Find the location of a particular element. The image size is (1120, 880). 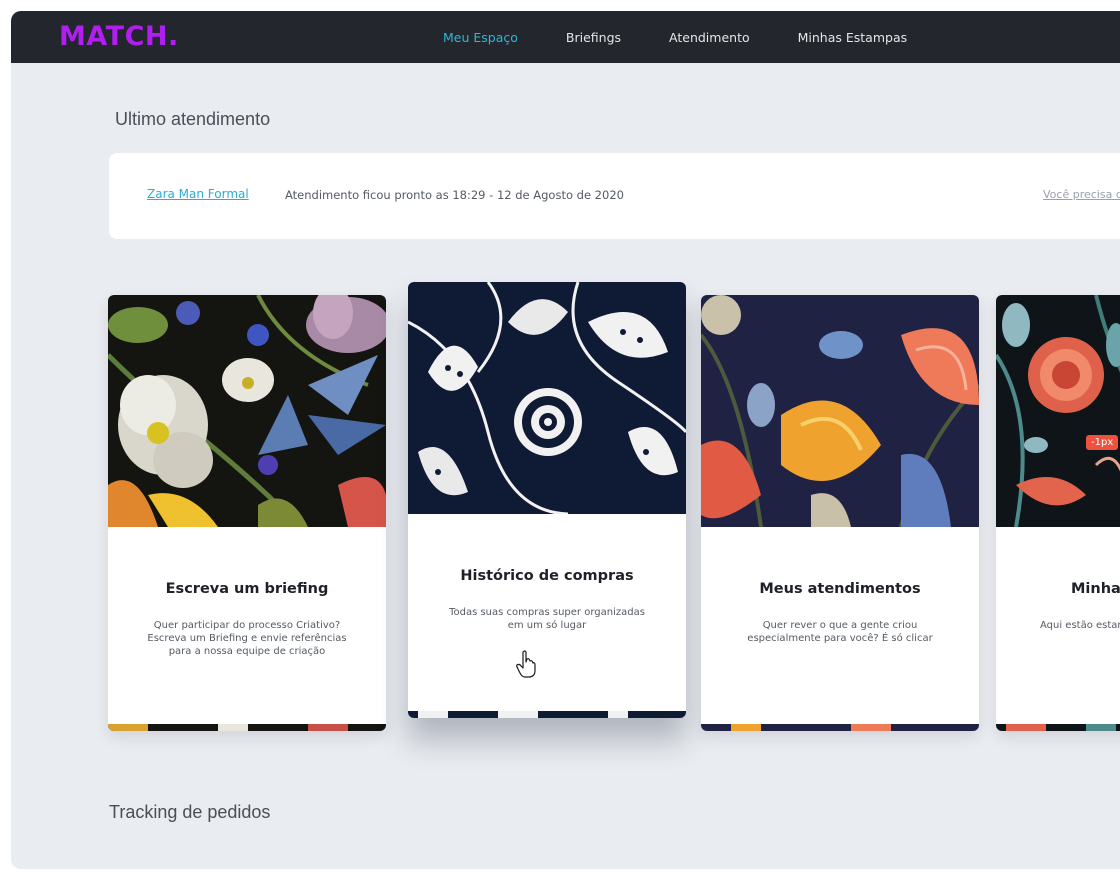

last-service-name-link: Zara Man Formal is located at coordinates (198, 194).